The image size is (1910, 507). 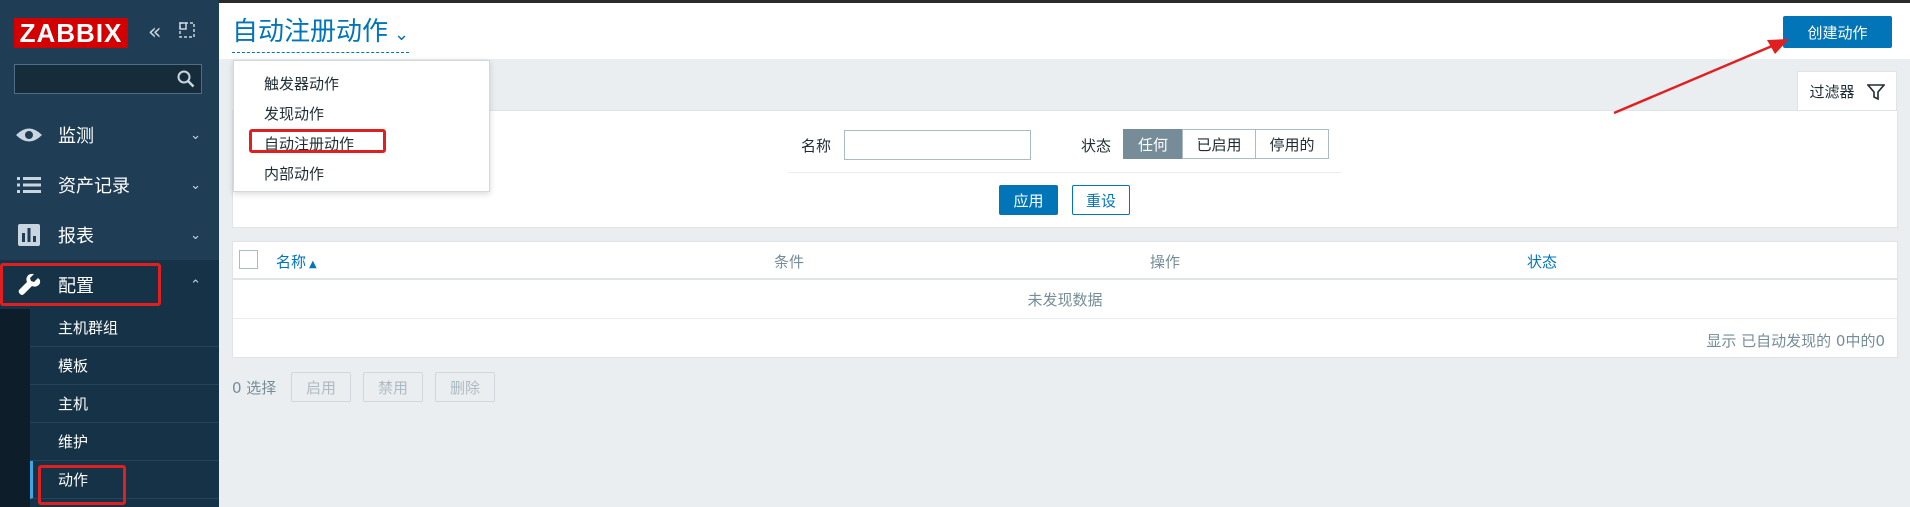 What do you see at coordinates (88, 328) in the screenshot?
I see `submenu-label: 主机群组` at bounding box center [88, 328].